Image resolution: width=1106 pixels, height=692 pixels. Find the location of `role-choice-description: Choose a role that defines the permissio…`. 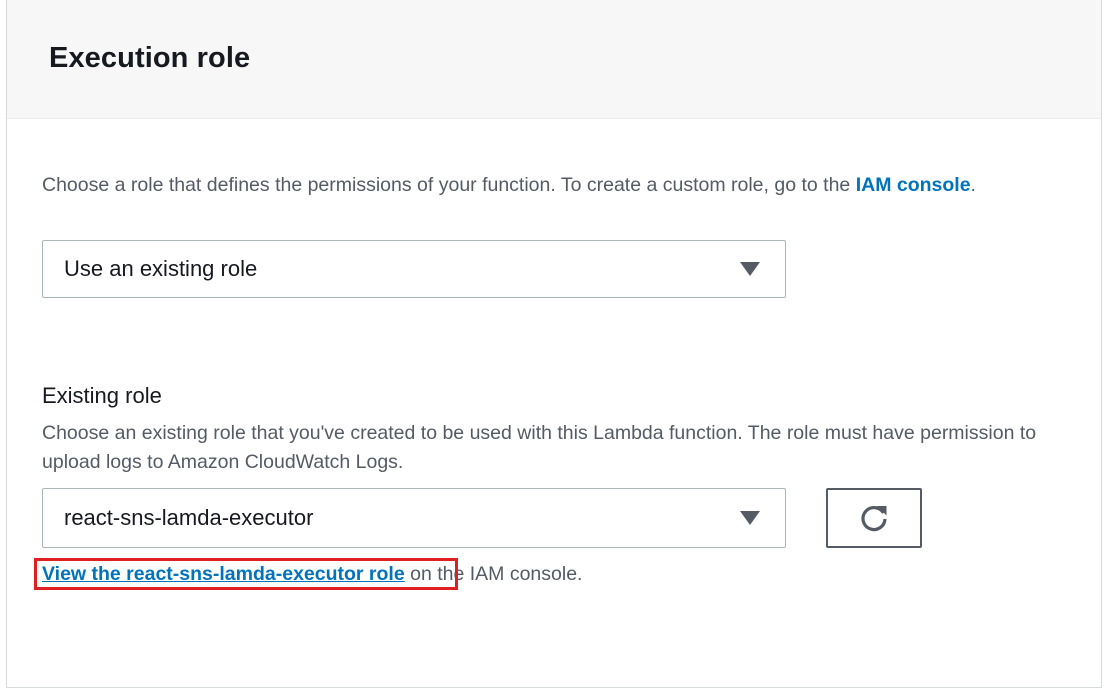

role-choice-description: Choose a role that defines the permissio… is located at coordinates (542, 185).